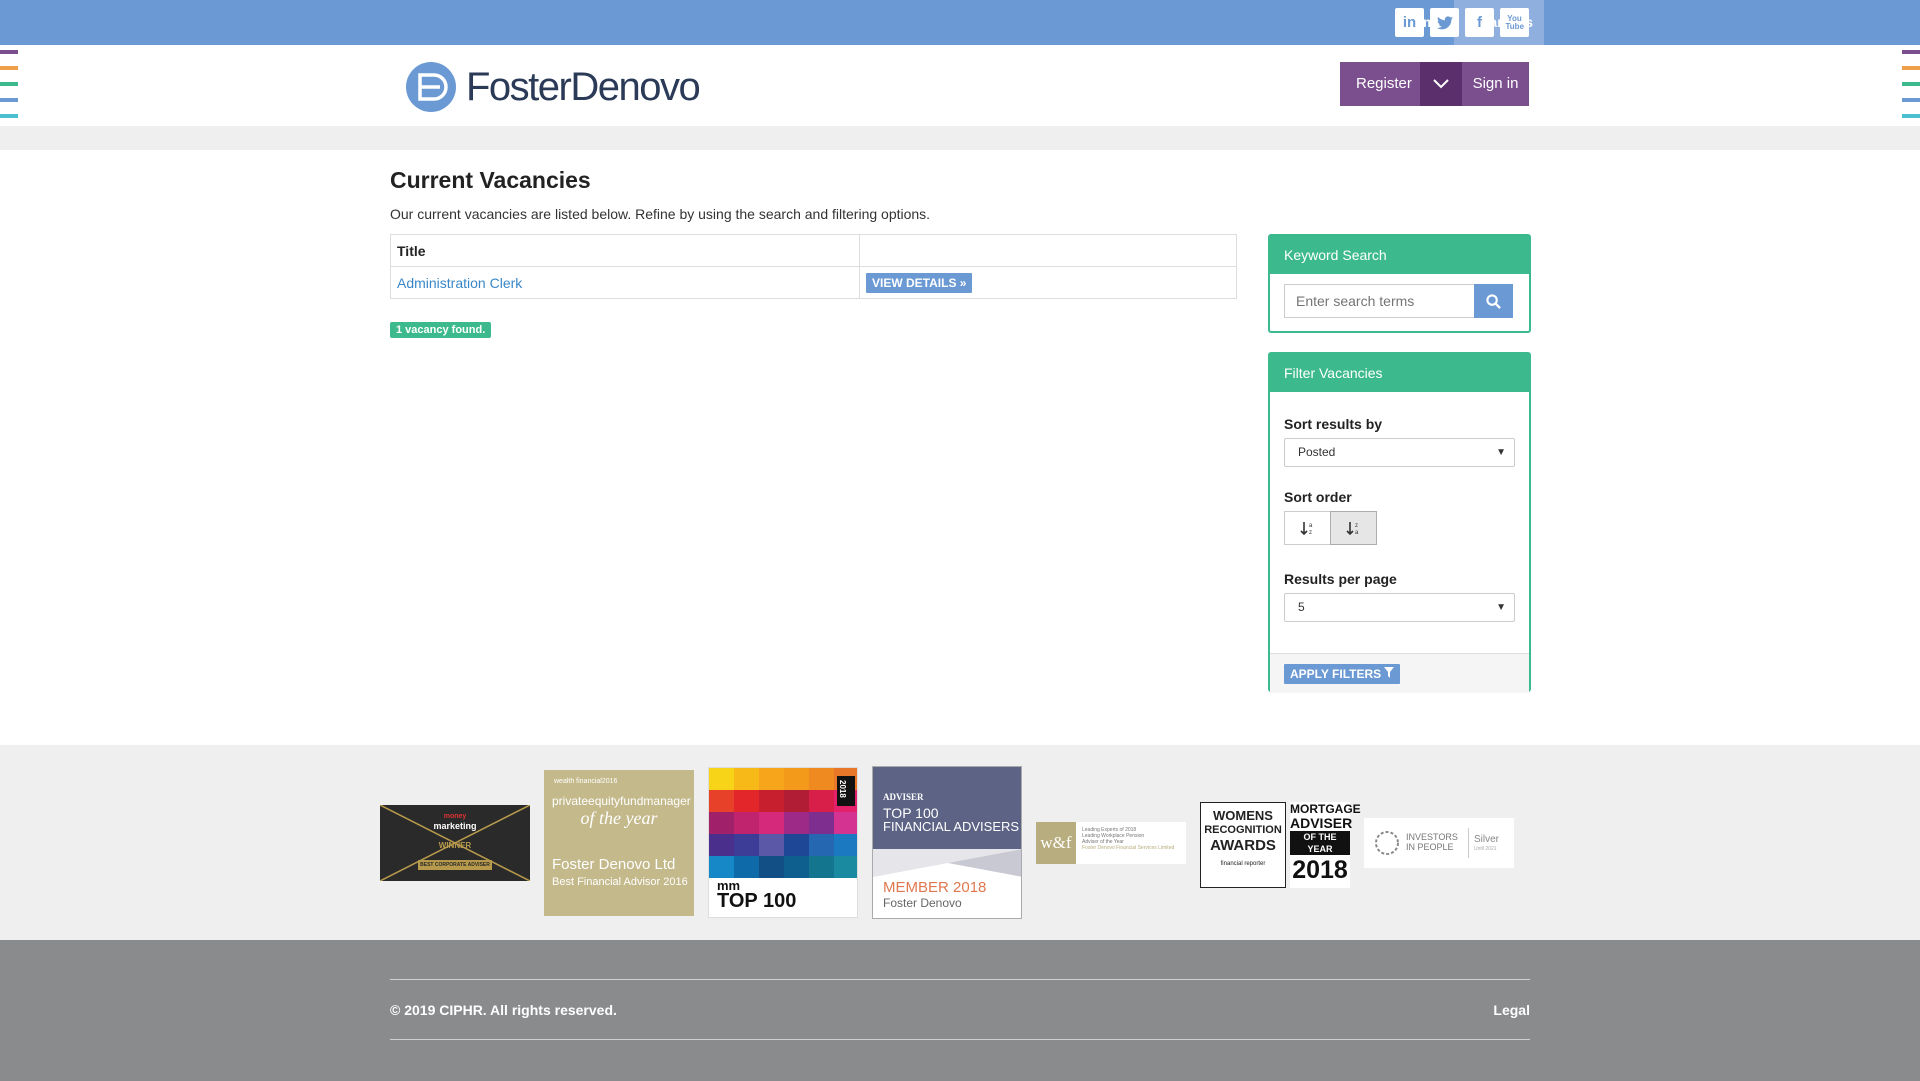 This screenshot has height=1081, width=1920. I want to click on table-row: Administration Clerk VIEW DETAILS », so click(813, 282).